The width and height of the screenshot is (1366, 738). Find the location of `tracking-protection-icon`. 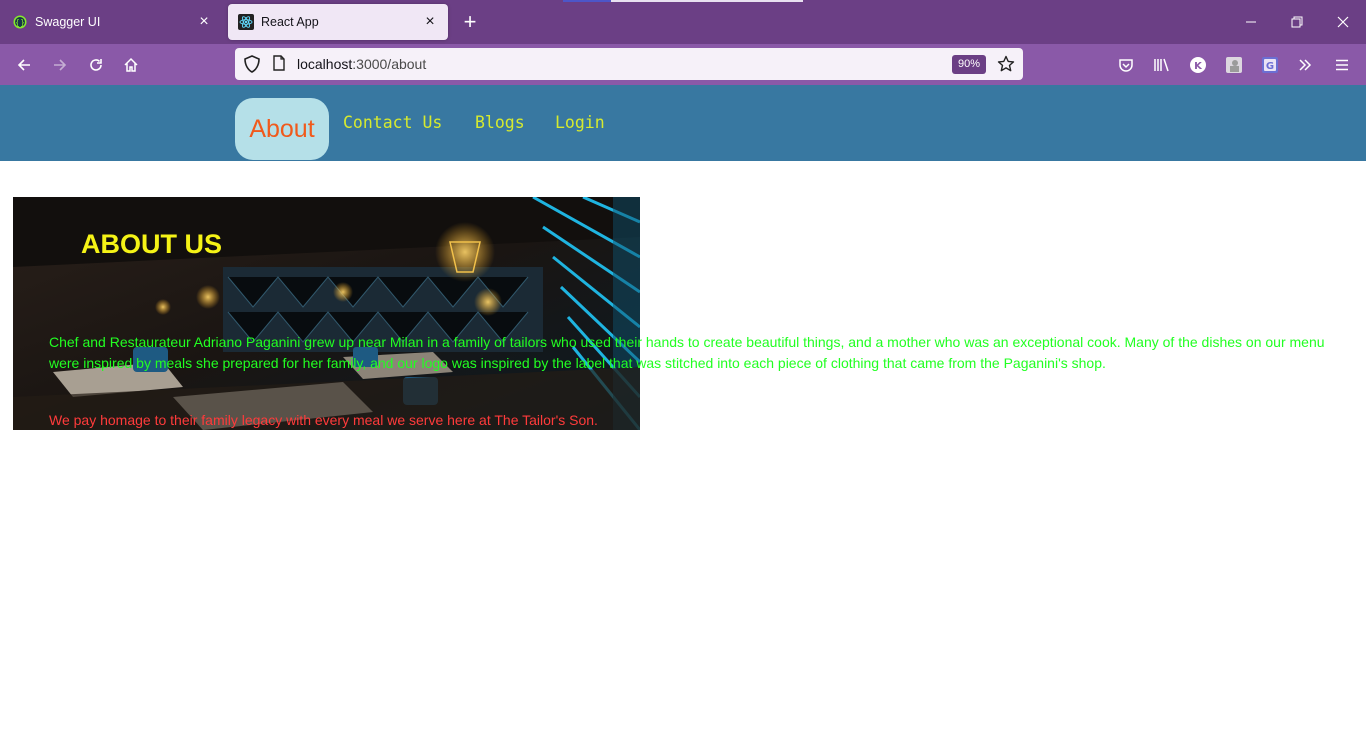

tracking-protection-icon is located at coordinates (252, 66).